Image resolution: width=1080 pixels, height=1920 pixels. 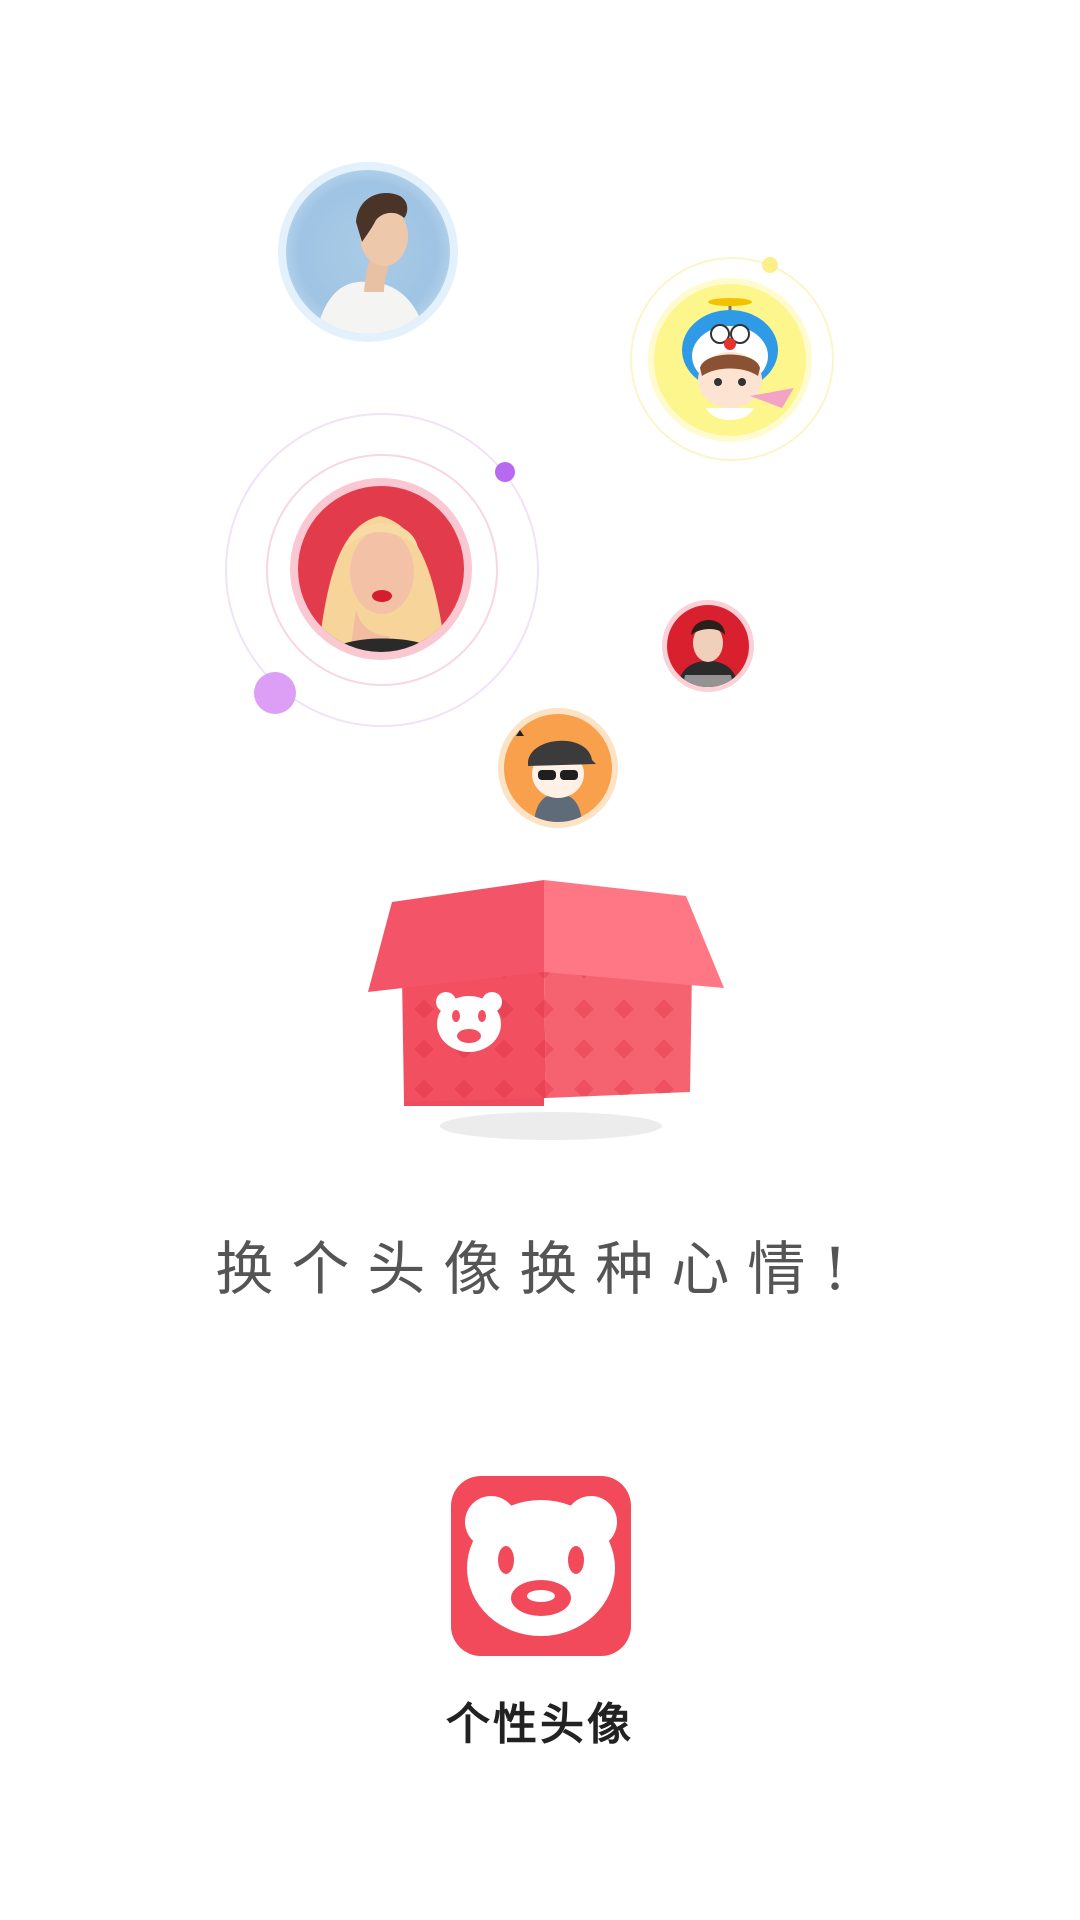 What do you see at coordinates (708, 646) in the screenshot?
I see `avatar-man-red` at bounding box center [708, 646].